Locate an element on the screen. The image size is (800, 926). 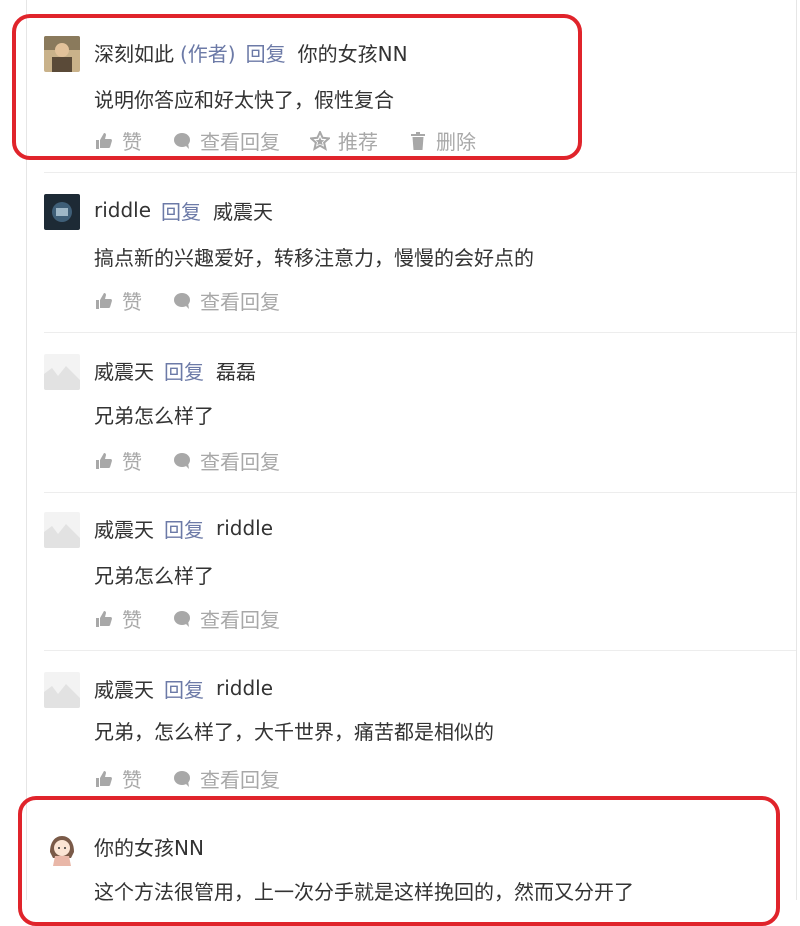
comment-content: 兄弟，怎么样了，大千世界，痛苦都是相似的 is located at coordinates (294, 732).